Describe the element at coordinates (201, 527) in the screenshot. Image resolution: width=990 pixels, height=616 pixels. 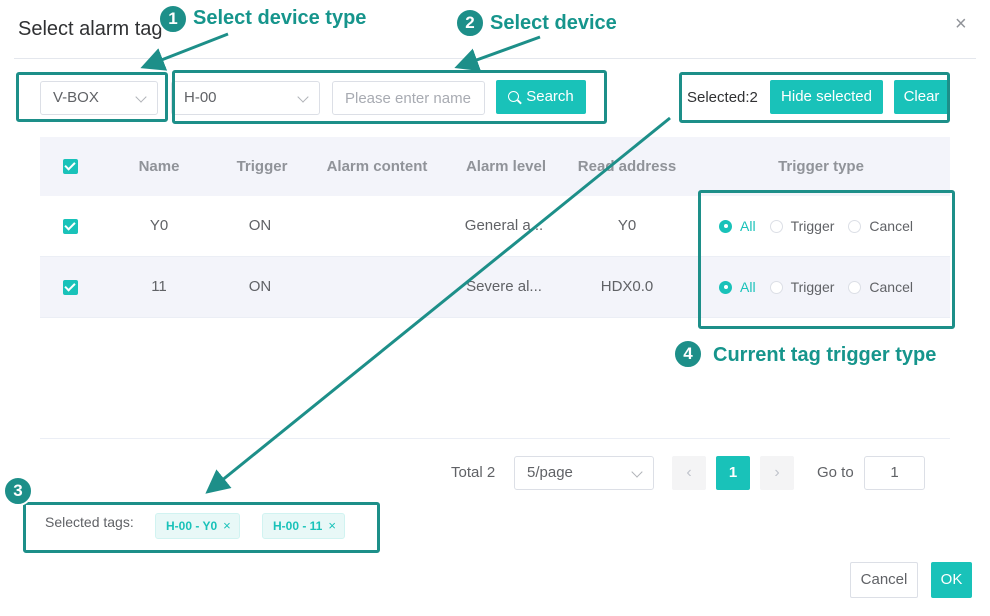
I see `annotation-box-selected-tags` at that location.